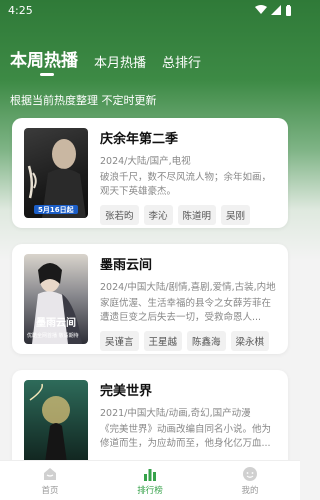  What do you see at coordinates (56, 425) in the screenshot?
I see `poster-image` at bounding box center [56, 425].